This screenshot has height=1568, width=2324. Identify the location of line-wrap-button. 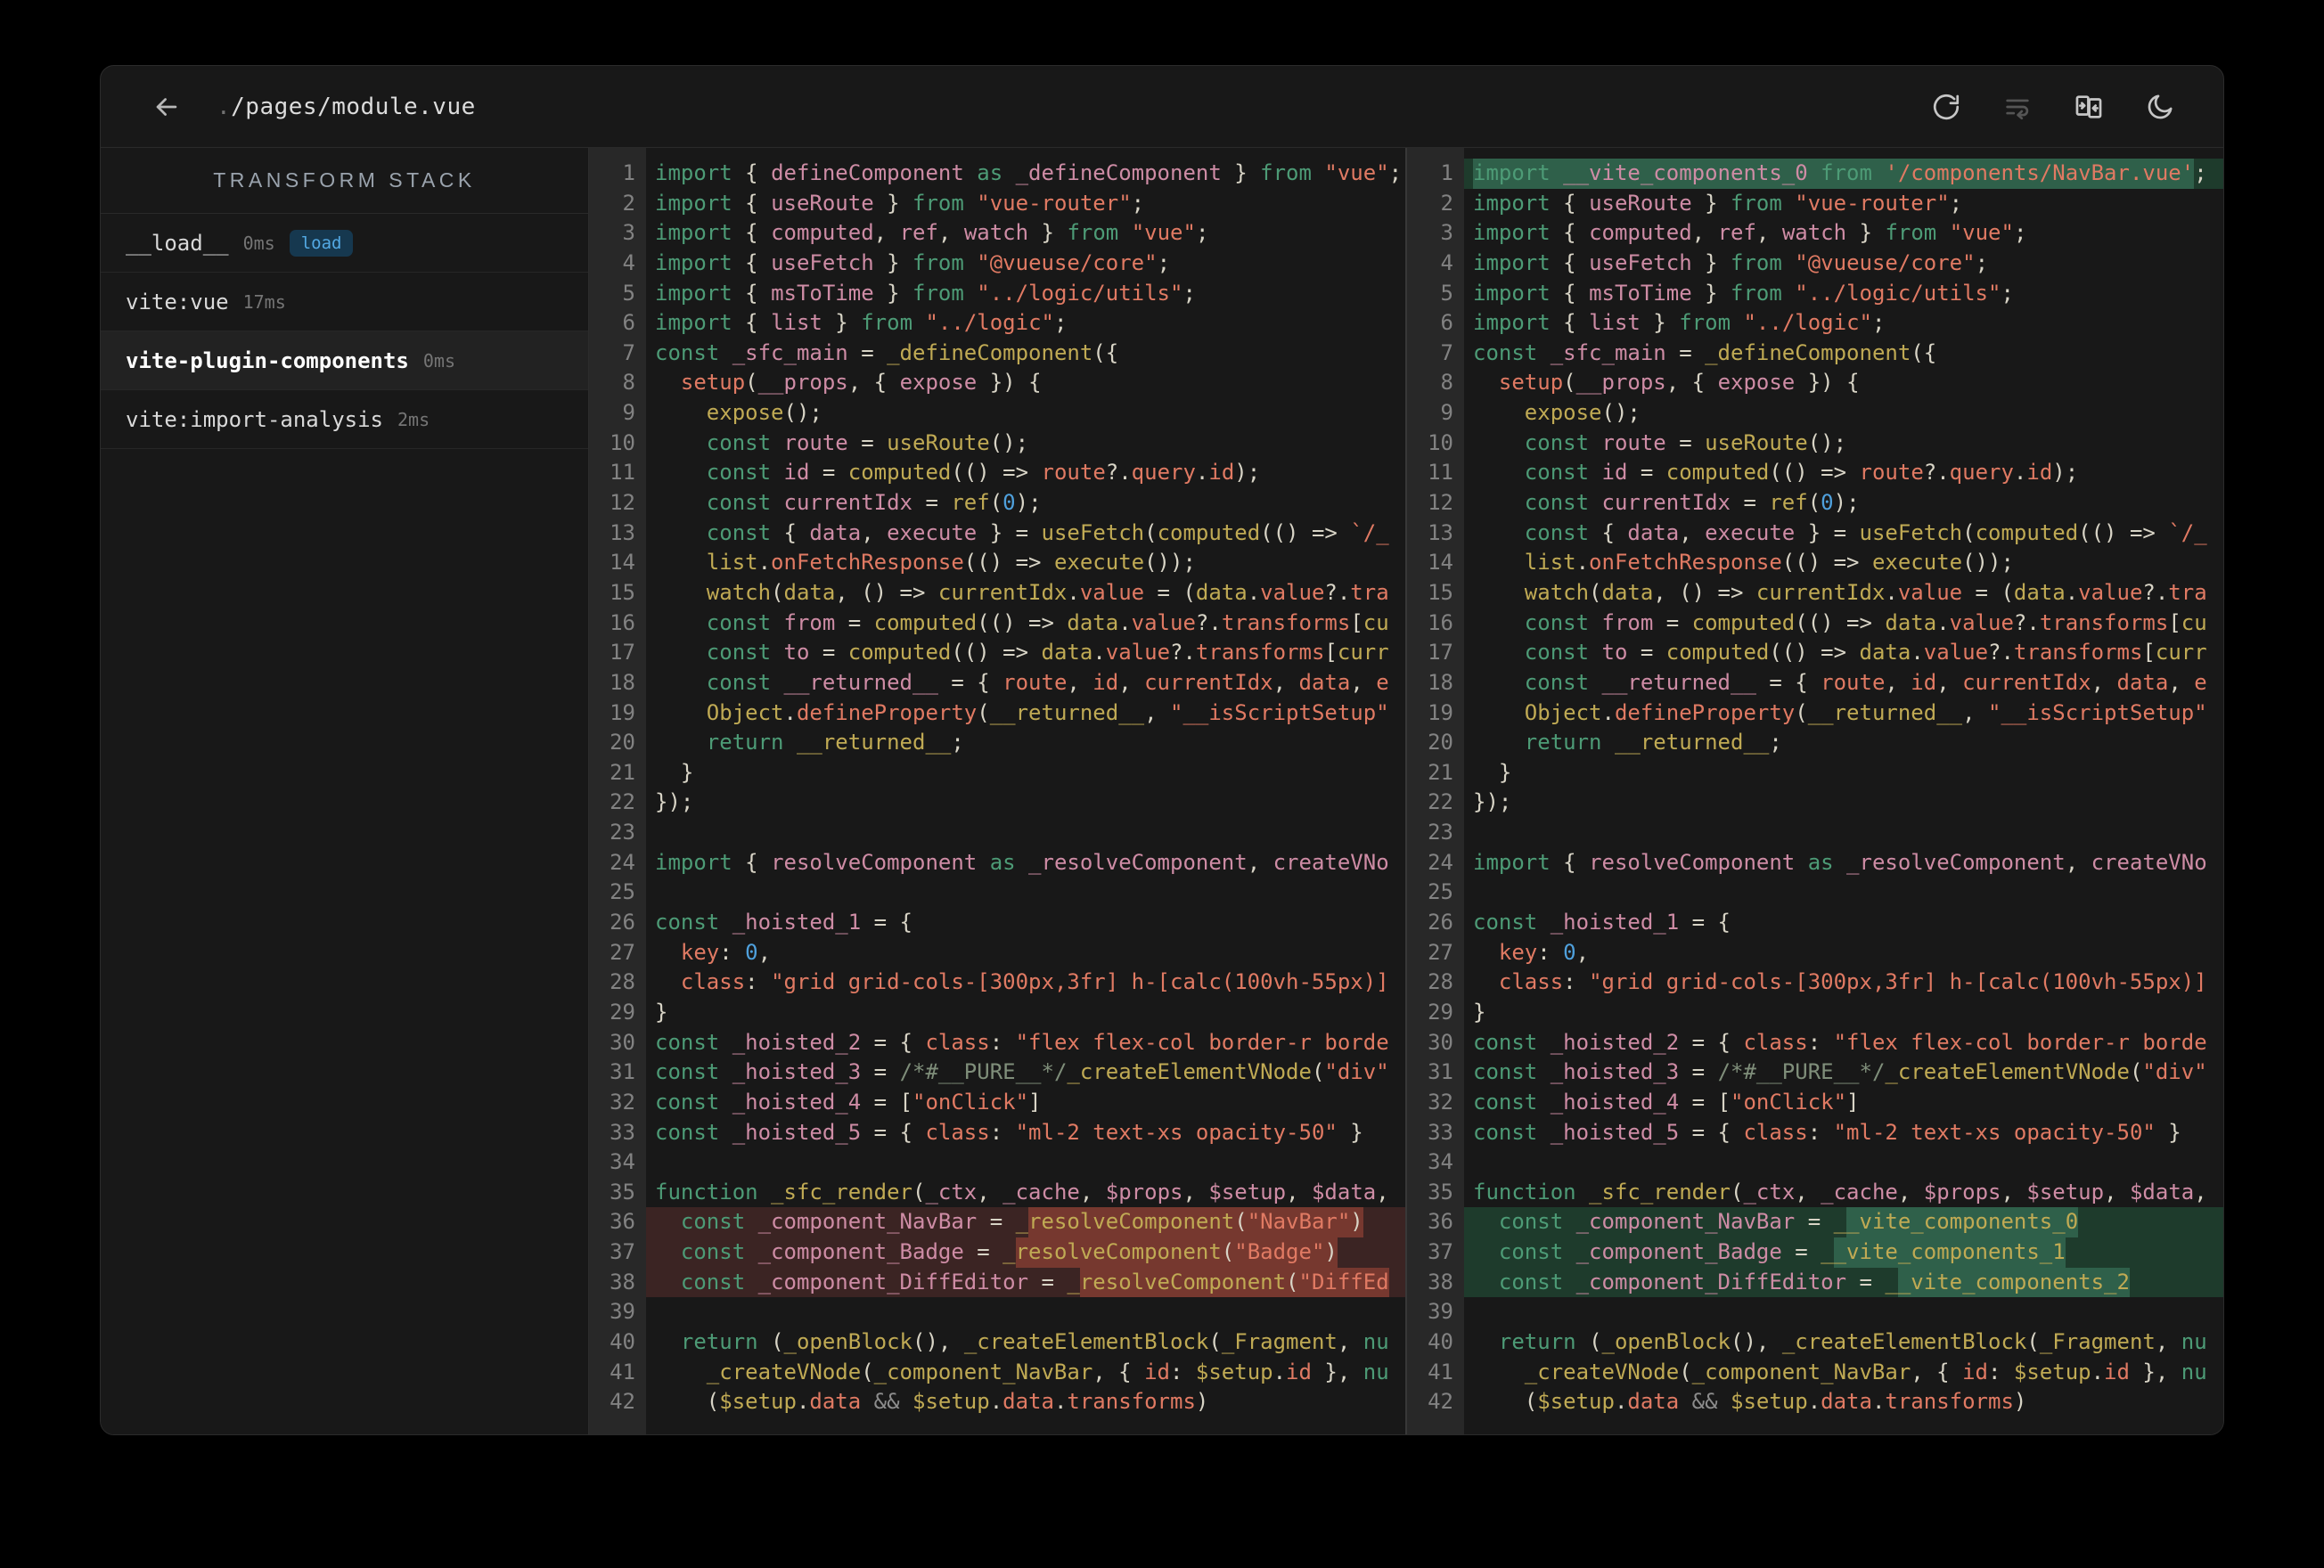
(2018, 107).